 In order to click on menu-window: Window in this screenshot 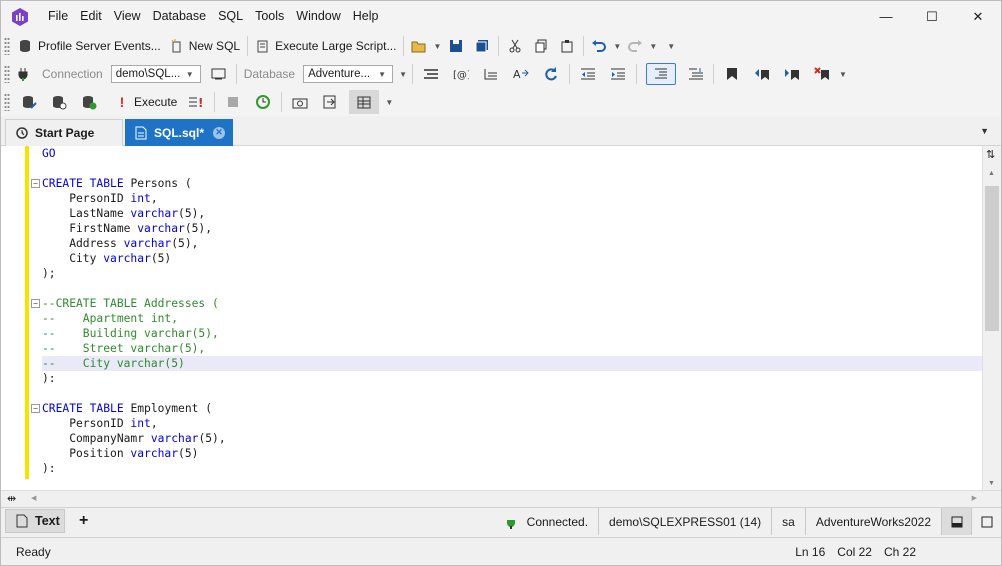, I will do `click(318, 16)`.